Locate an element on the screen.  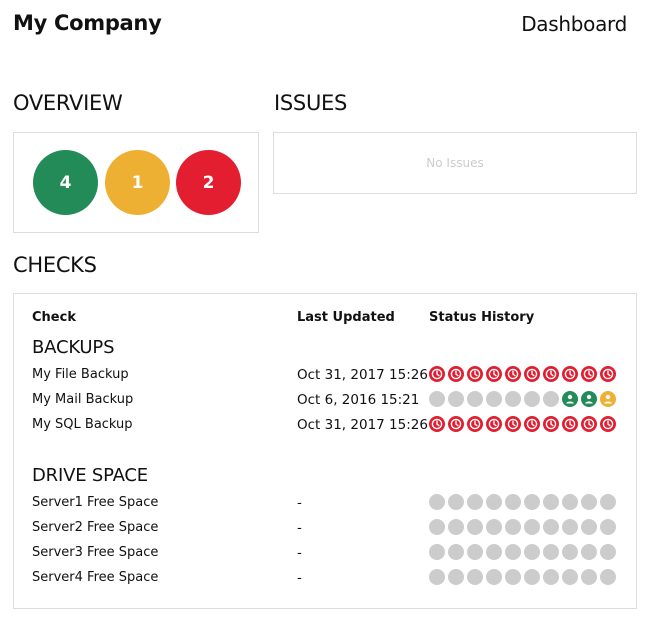
overview-panel: 4 1 2 is located at coordinates (136, 182).